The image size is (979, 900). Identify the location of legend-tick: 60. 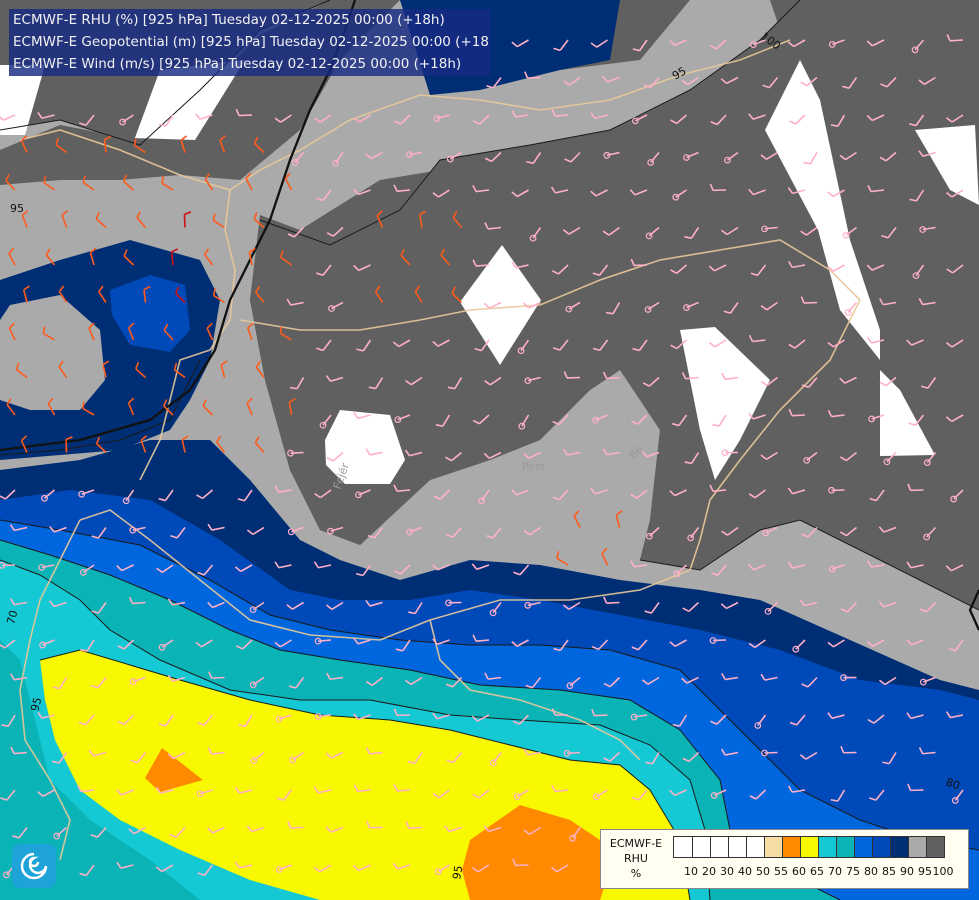
(799, 871).